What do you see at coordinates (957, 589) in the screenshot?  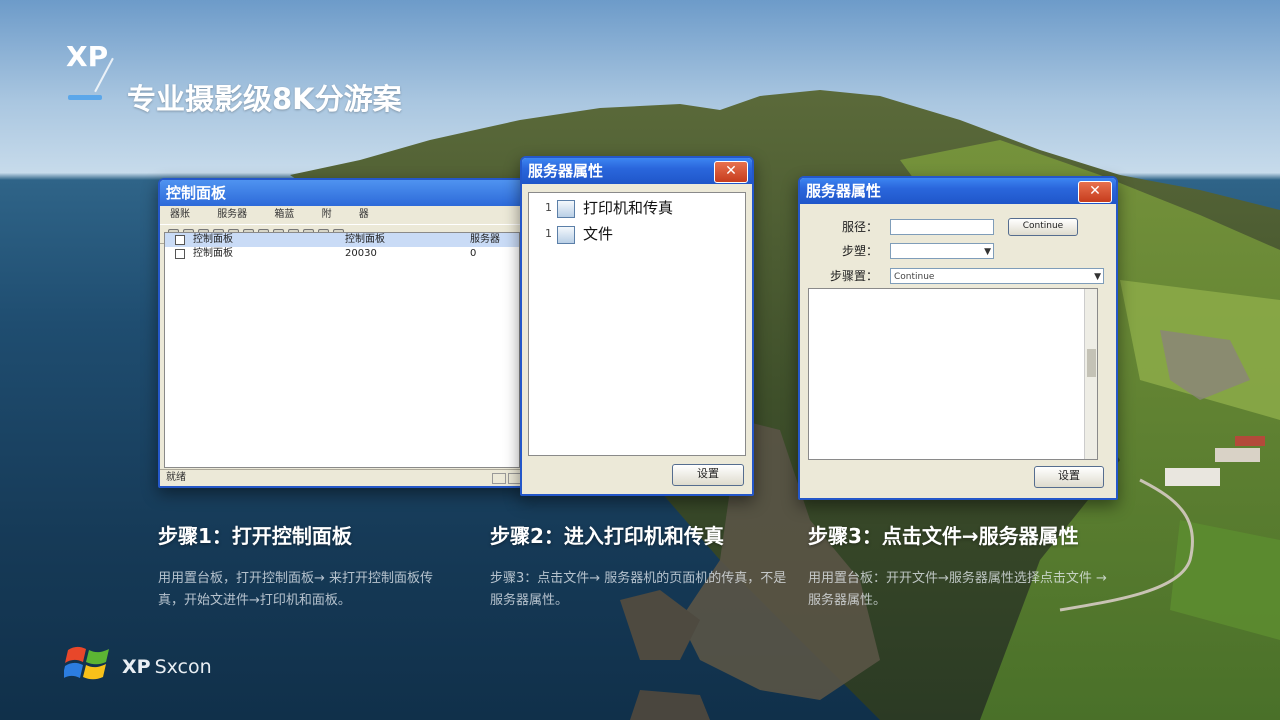 I see `step-3-description: 用用置台板：开开文件→服务器属性选择点击文件 → 服务器属性。` at bounding box center [957, 589].